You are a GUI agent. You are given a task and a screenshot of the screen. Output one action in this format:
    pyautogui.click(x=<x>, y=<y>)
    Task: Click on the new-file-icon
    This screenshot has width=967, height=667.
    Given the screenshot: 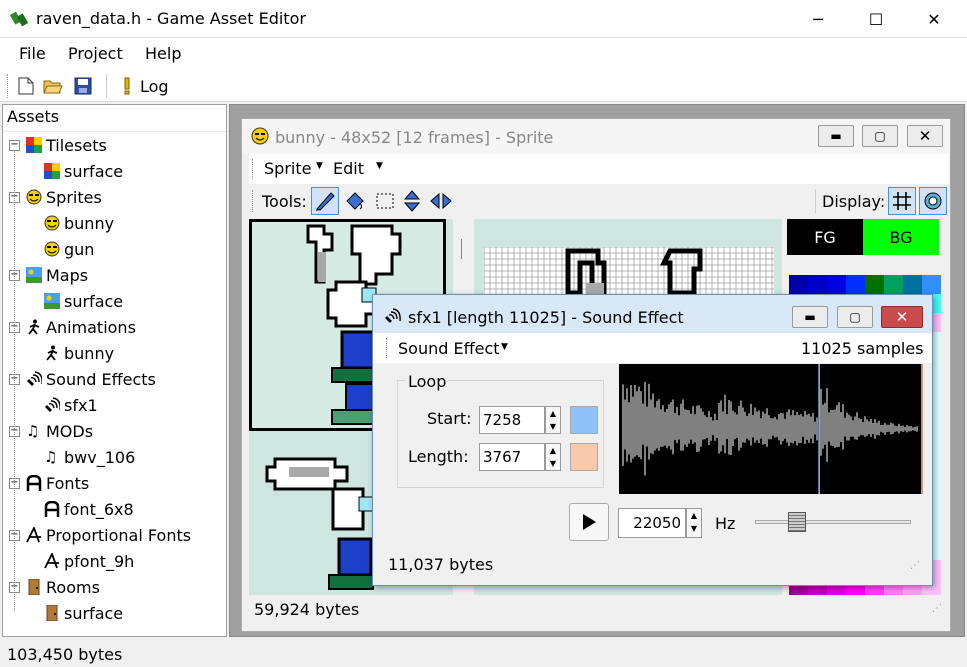 What is the action you would take?
    pyautogui.click(x=26, y=86)
    